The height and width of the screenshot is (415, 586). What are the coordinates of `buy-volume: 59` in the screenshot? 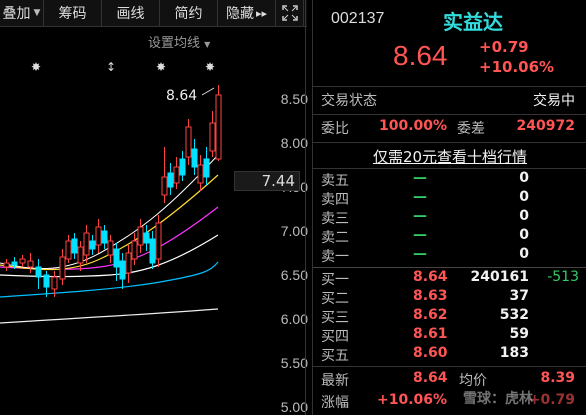 It's located at (519, 334).